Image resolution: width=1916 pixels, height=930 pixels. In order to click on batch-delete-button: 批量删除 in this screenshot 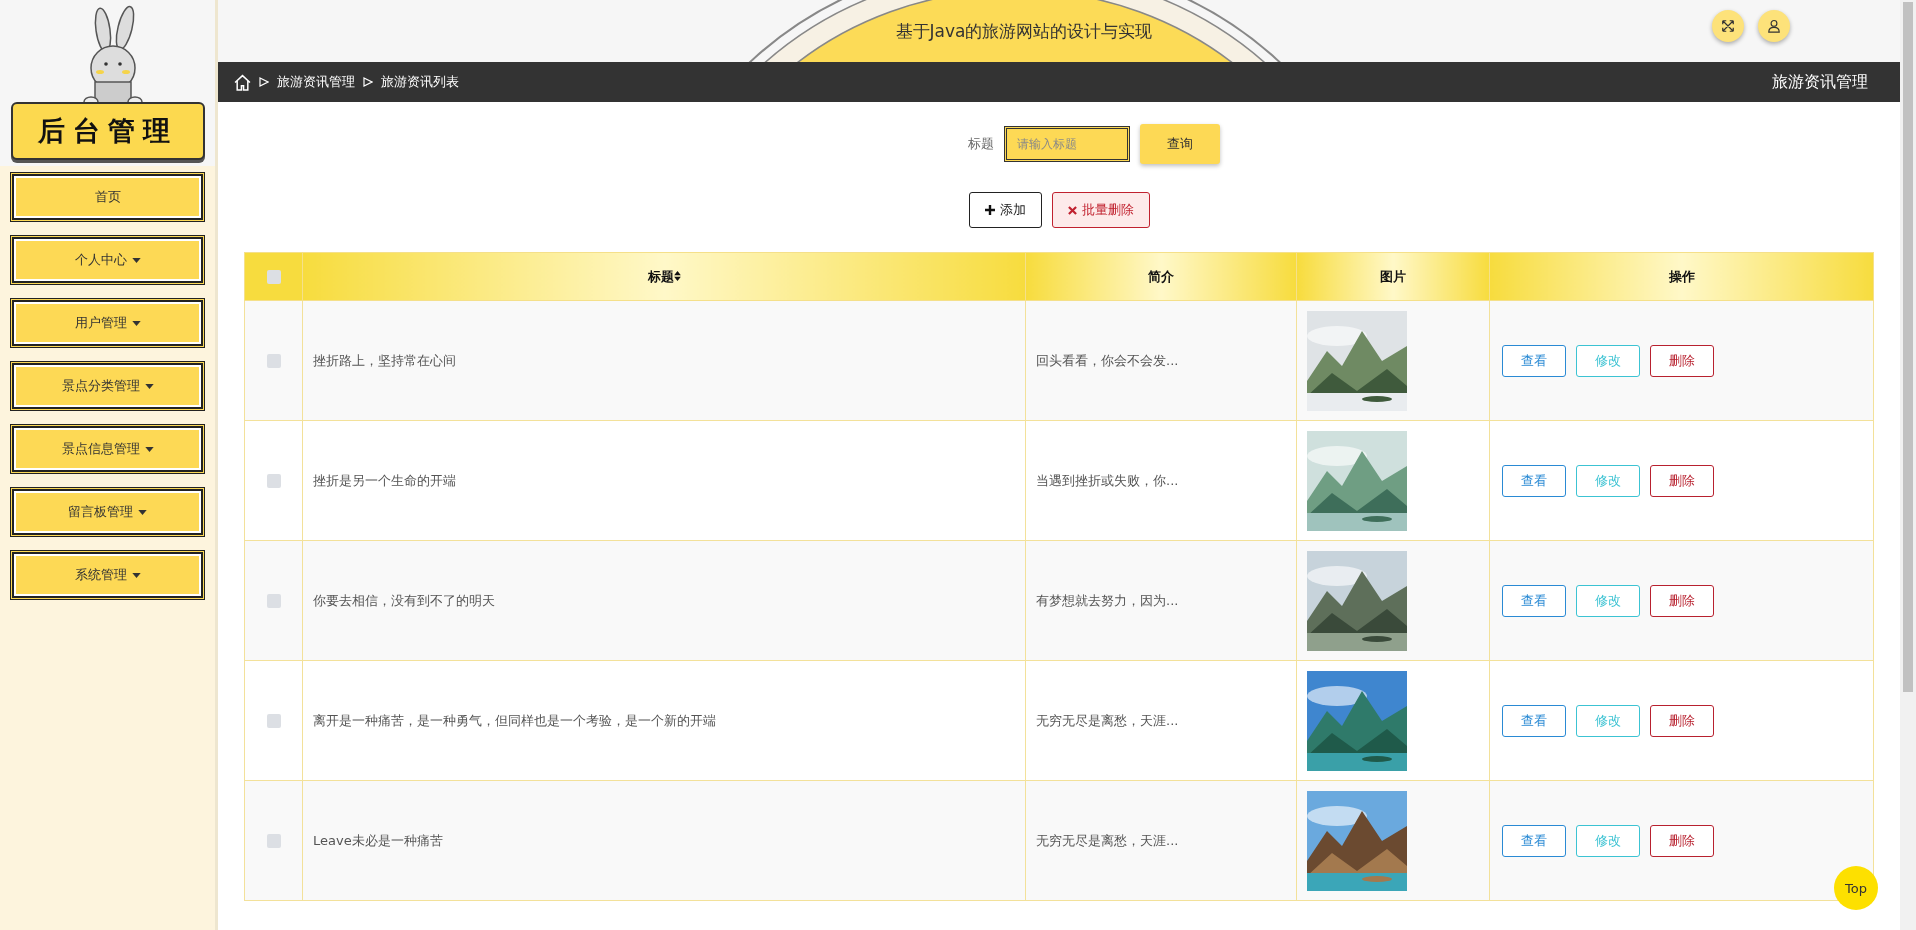, I will do `click(1100, 210)`.